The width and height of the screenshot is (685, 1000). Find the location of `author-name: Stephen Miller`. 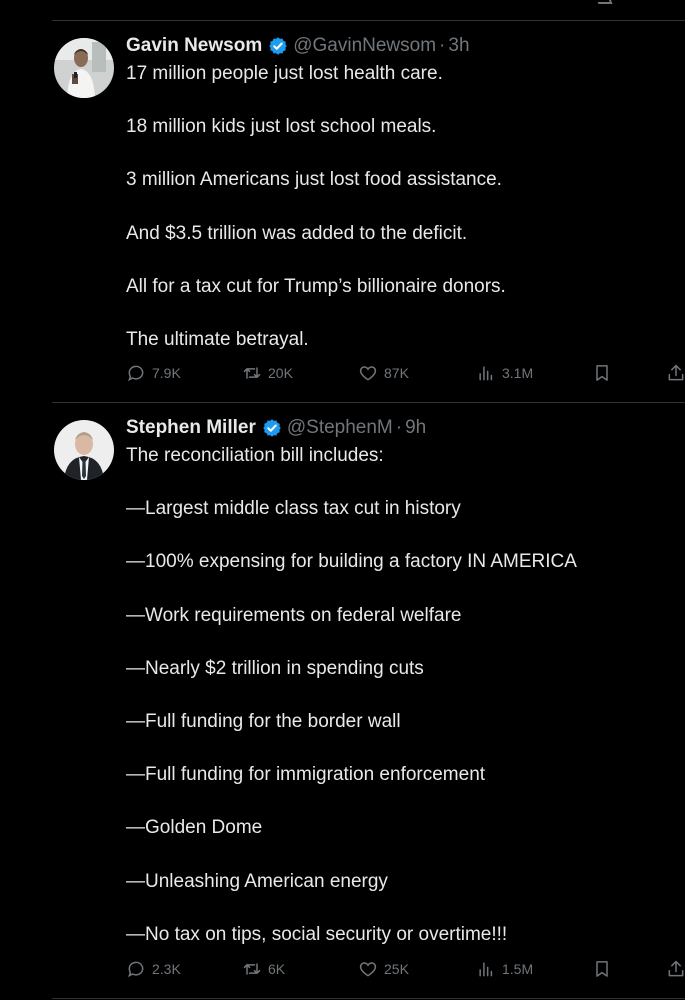

author-name: Stephen Miller is located at coordinates (191, 428).